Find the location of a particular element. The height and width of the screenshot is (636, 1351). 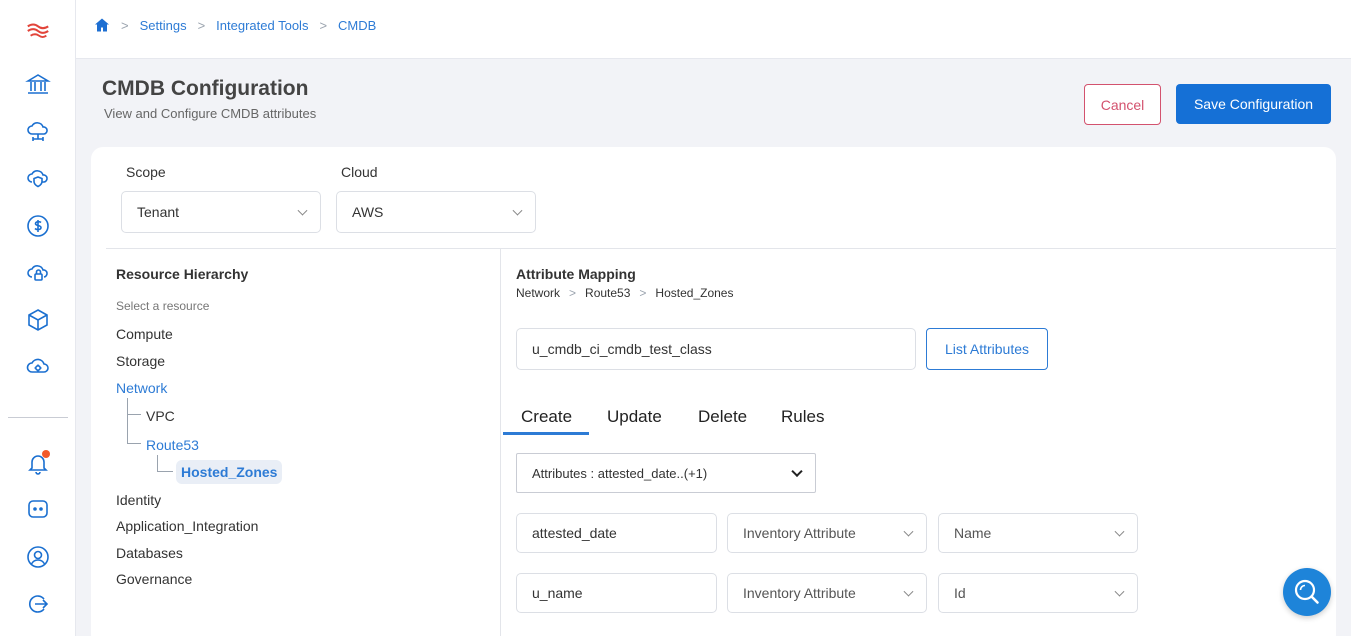

cloud-shield-icon is located at coordinates (38, 179).